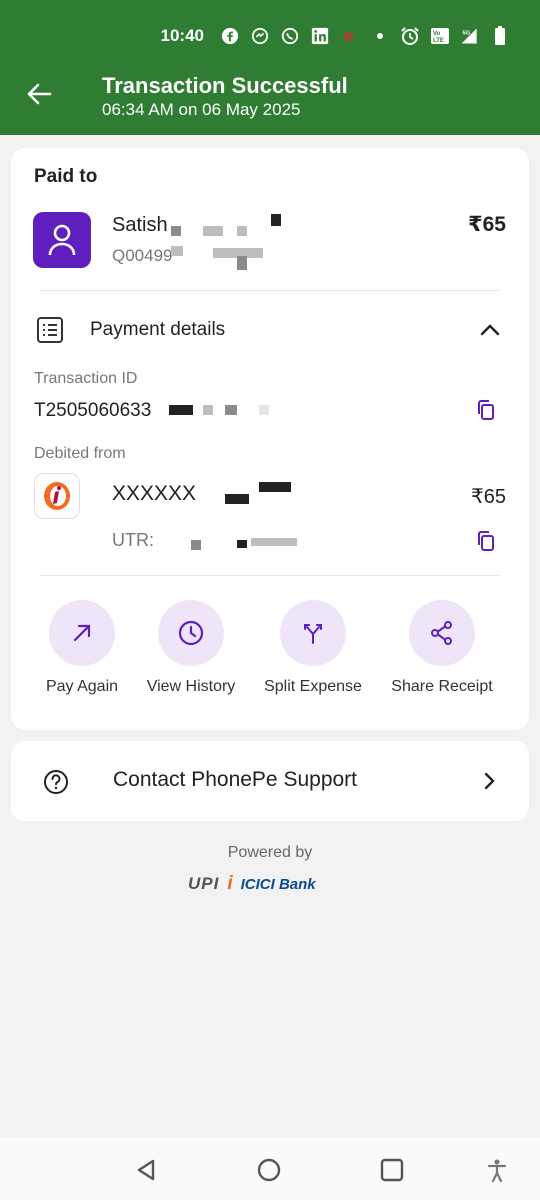 The image size is (540, 1200). What do you see at coordinates (438, 41) in the screenshot?
I see `svg-text: LTE` at bounding box center [438, 41].